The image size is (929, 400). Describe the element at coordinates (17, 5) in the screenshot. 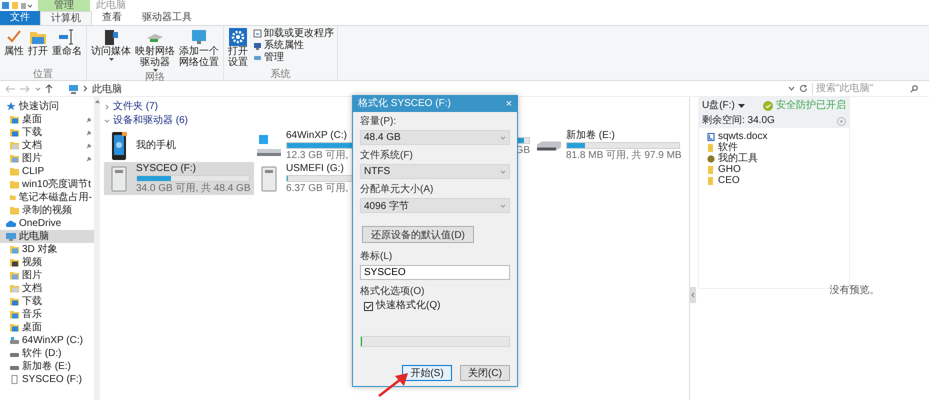

I see `quick-access-toolbar-icon` at that location.